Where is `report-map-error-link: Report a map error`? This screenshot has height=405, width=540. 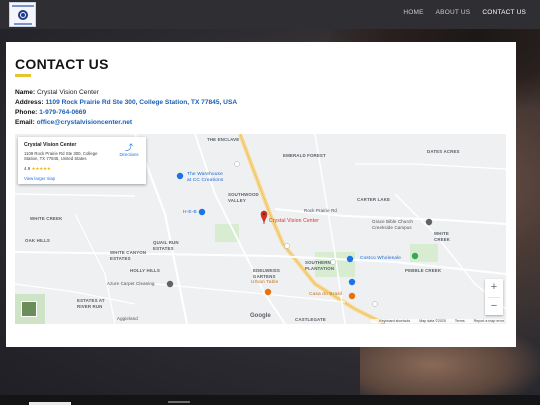
report-map-error-link: Report a map error is located at coordinates (489, 321).